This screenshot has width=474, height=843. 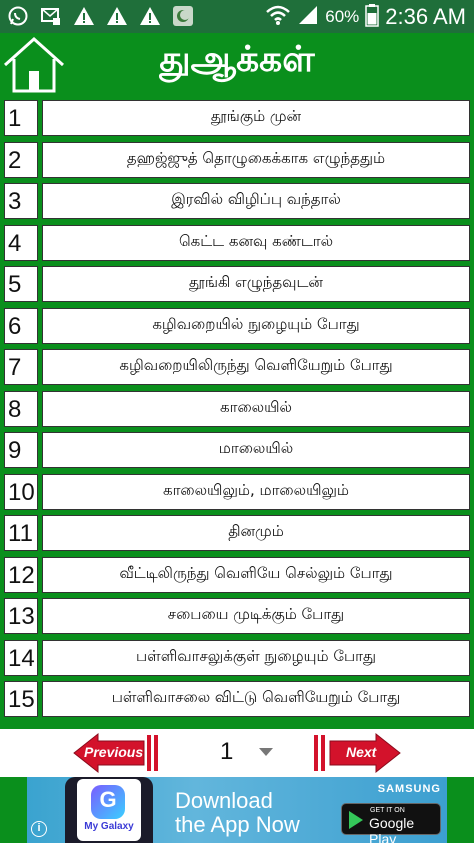 What do you see at coordinates (372, 17) in the screenshot?
I see `battery-icon` at bounding box center [372, 17].